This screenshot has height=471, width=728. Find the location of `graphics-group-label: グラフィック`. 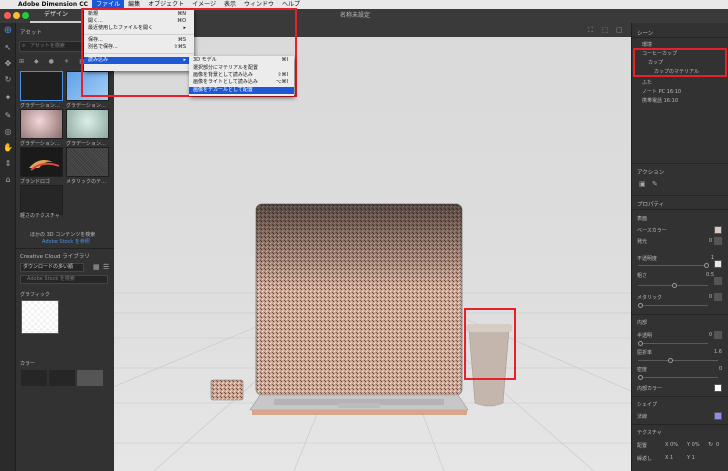

graphics-group-label: グラフィック is located at coordinates (35, 295).